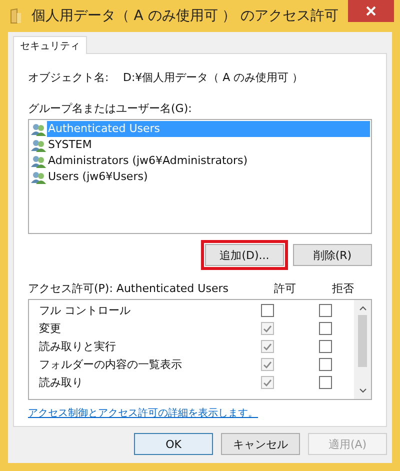 The height and width of the screenshot is (471, 400). I want to click on column-header: 拒否, so click(343, 288).